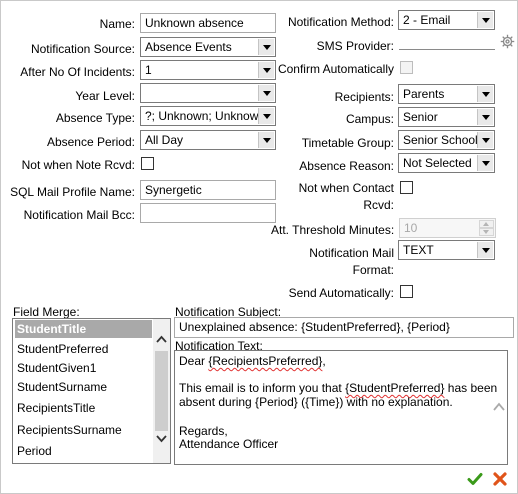 This screenshot has width=518, height=494. What do you see at coordinates (427, 20) in the screenshot?
I see `notification-method-value: 2 - Email` at bounding box center [427, 20].